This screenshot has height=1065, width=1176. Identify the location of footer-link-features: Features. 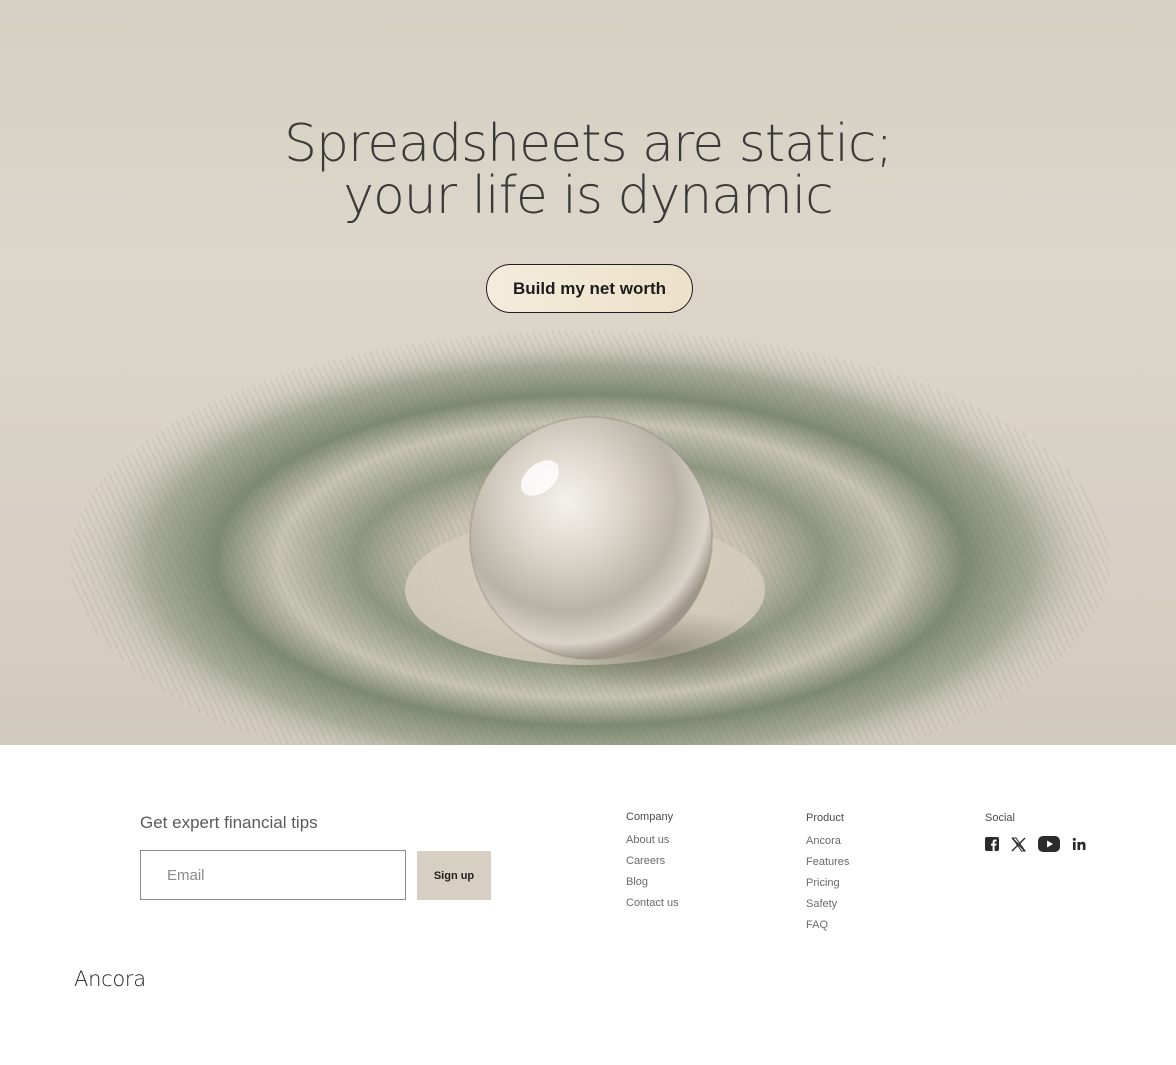
(827, 862).